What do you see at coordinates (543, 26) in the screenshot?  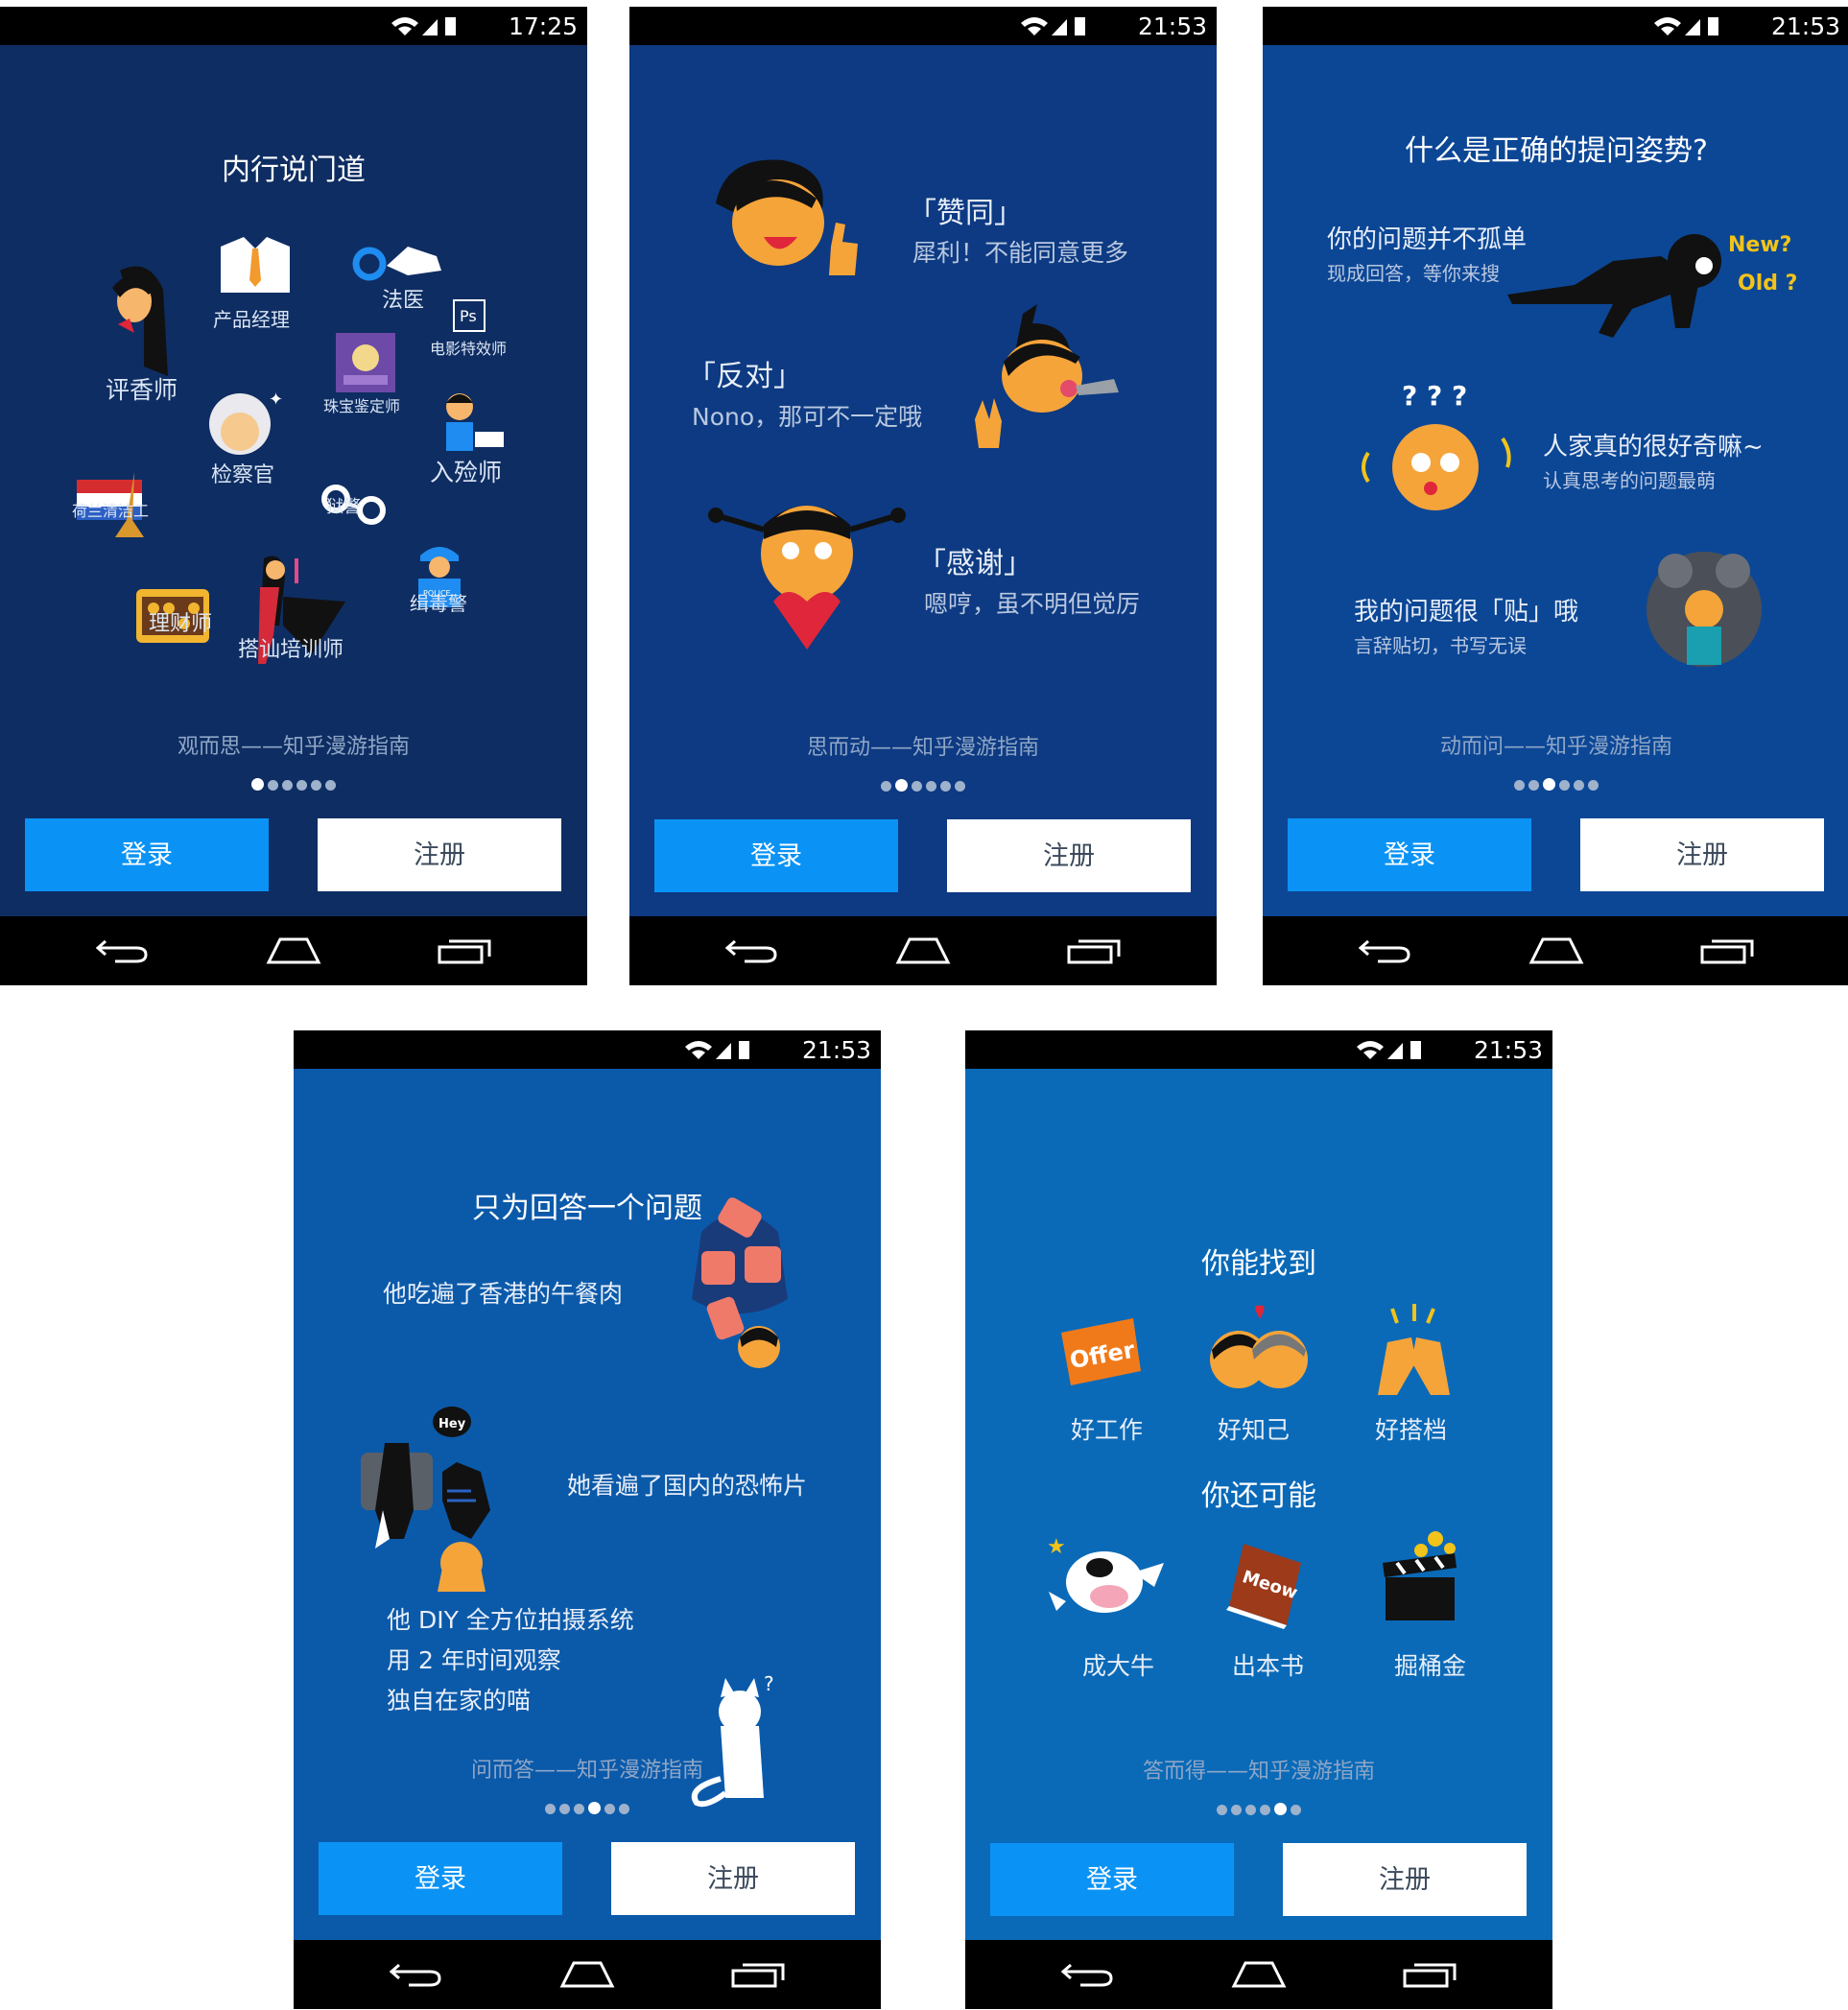 I see `status-time: 17:25` at bounding box center [543, 26].